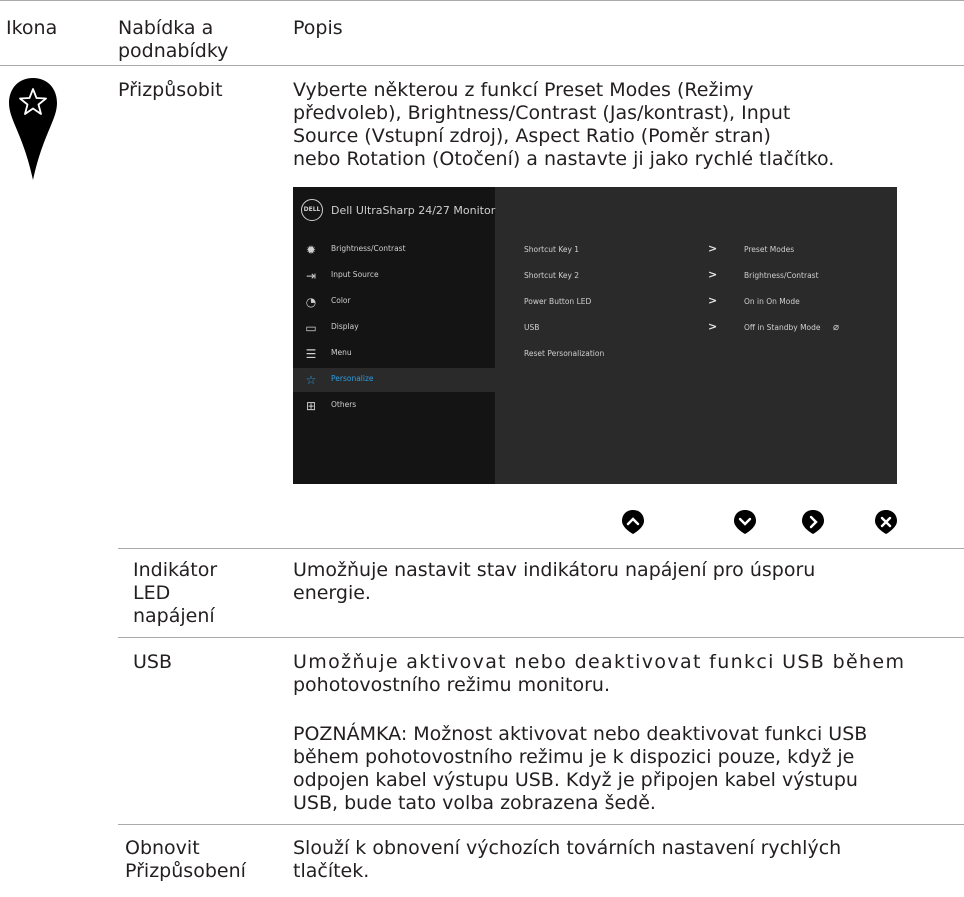 The width and height of the screenshot is (964, 897). I want to click on note-line: USB, bude tato volba zobrazena šedě., so click(474, 803).